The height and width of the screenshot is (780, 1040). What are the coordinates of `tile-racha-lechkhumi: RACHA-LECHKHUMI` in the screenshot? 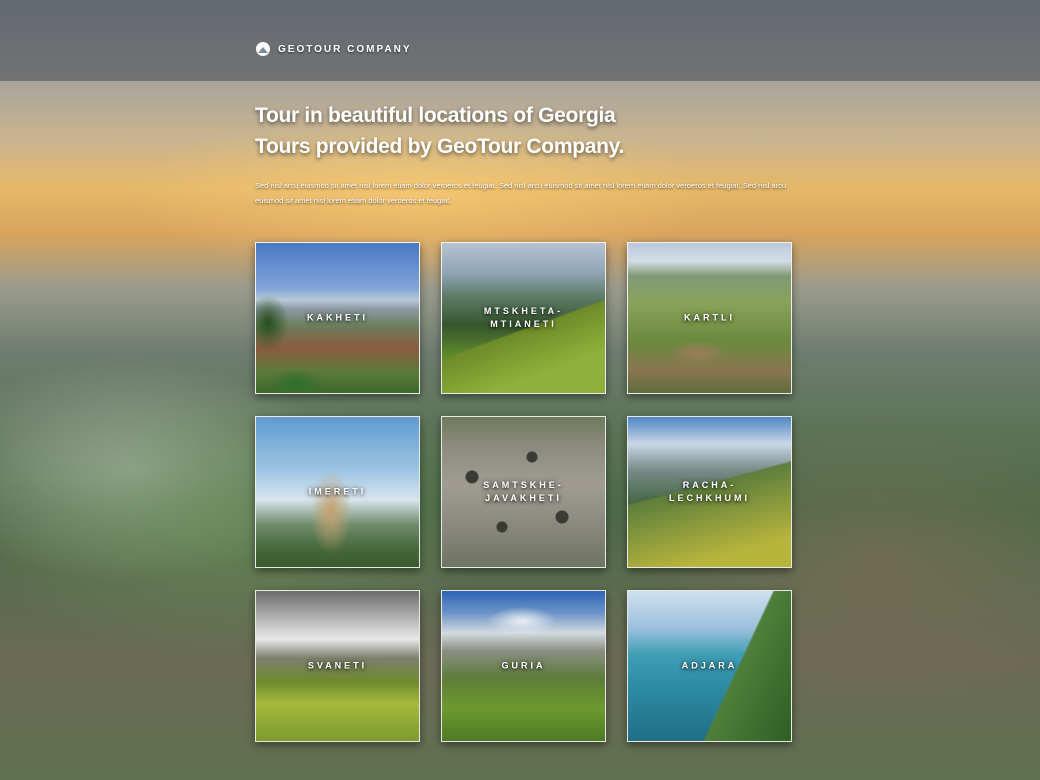 It's located at (709, 492).